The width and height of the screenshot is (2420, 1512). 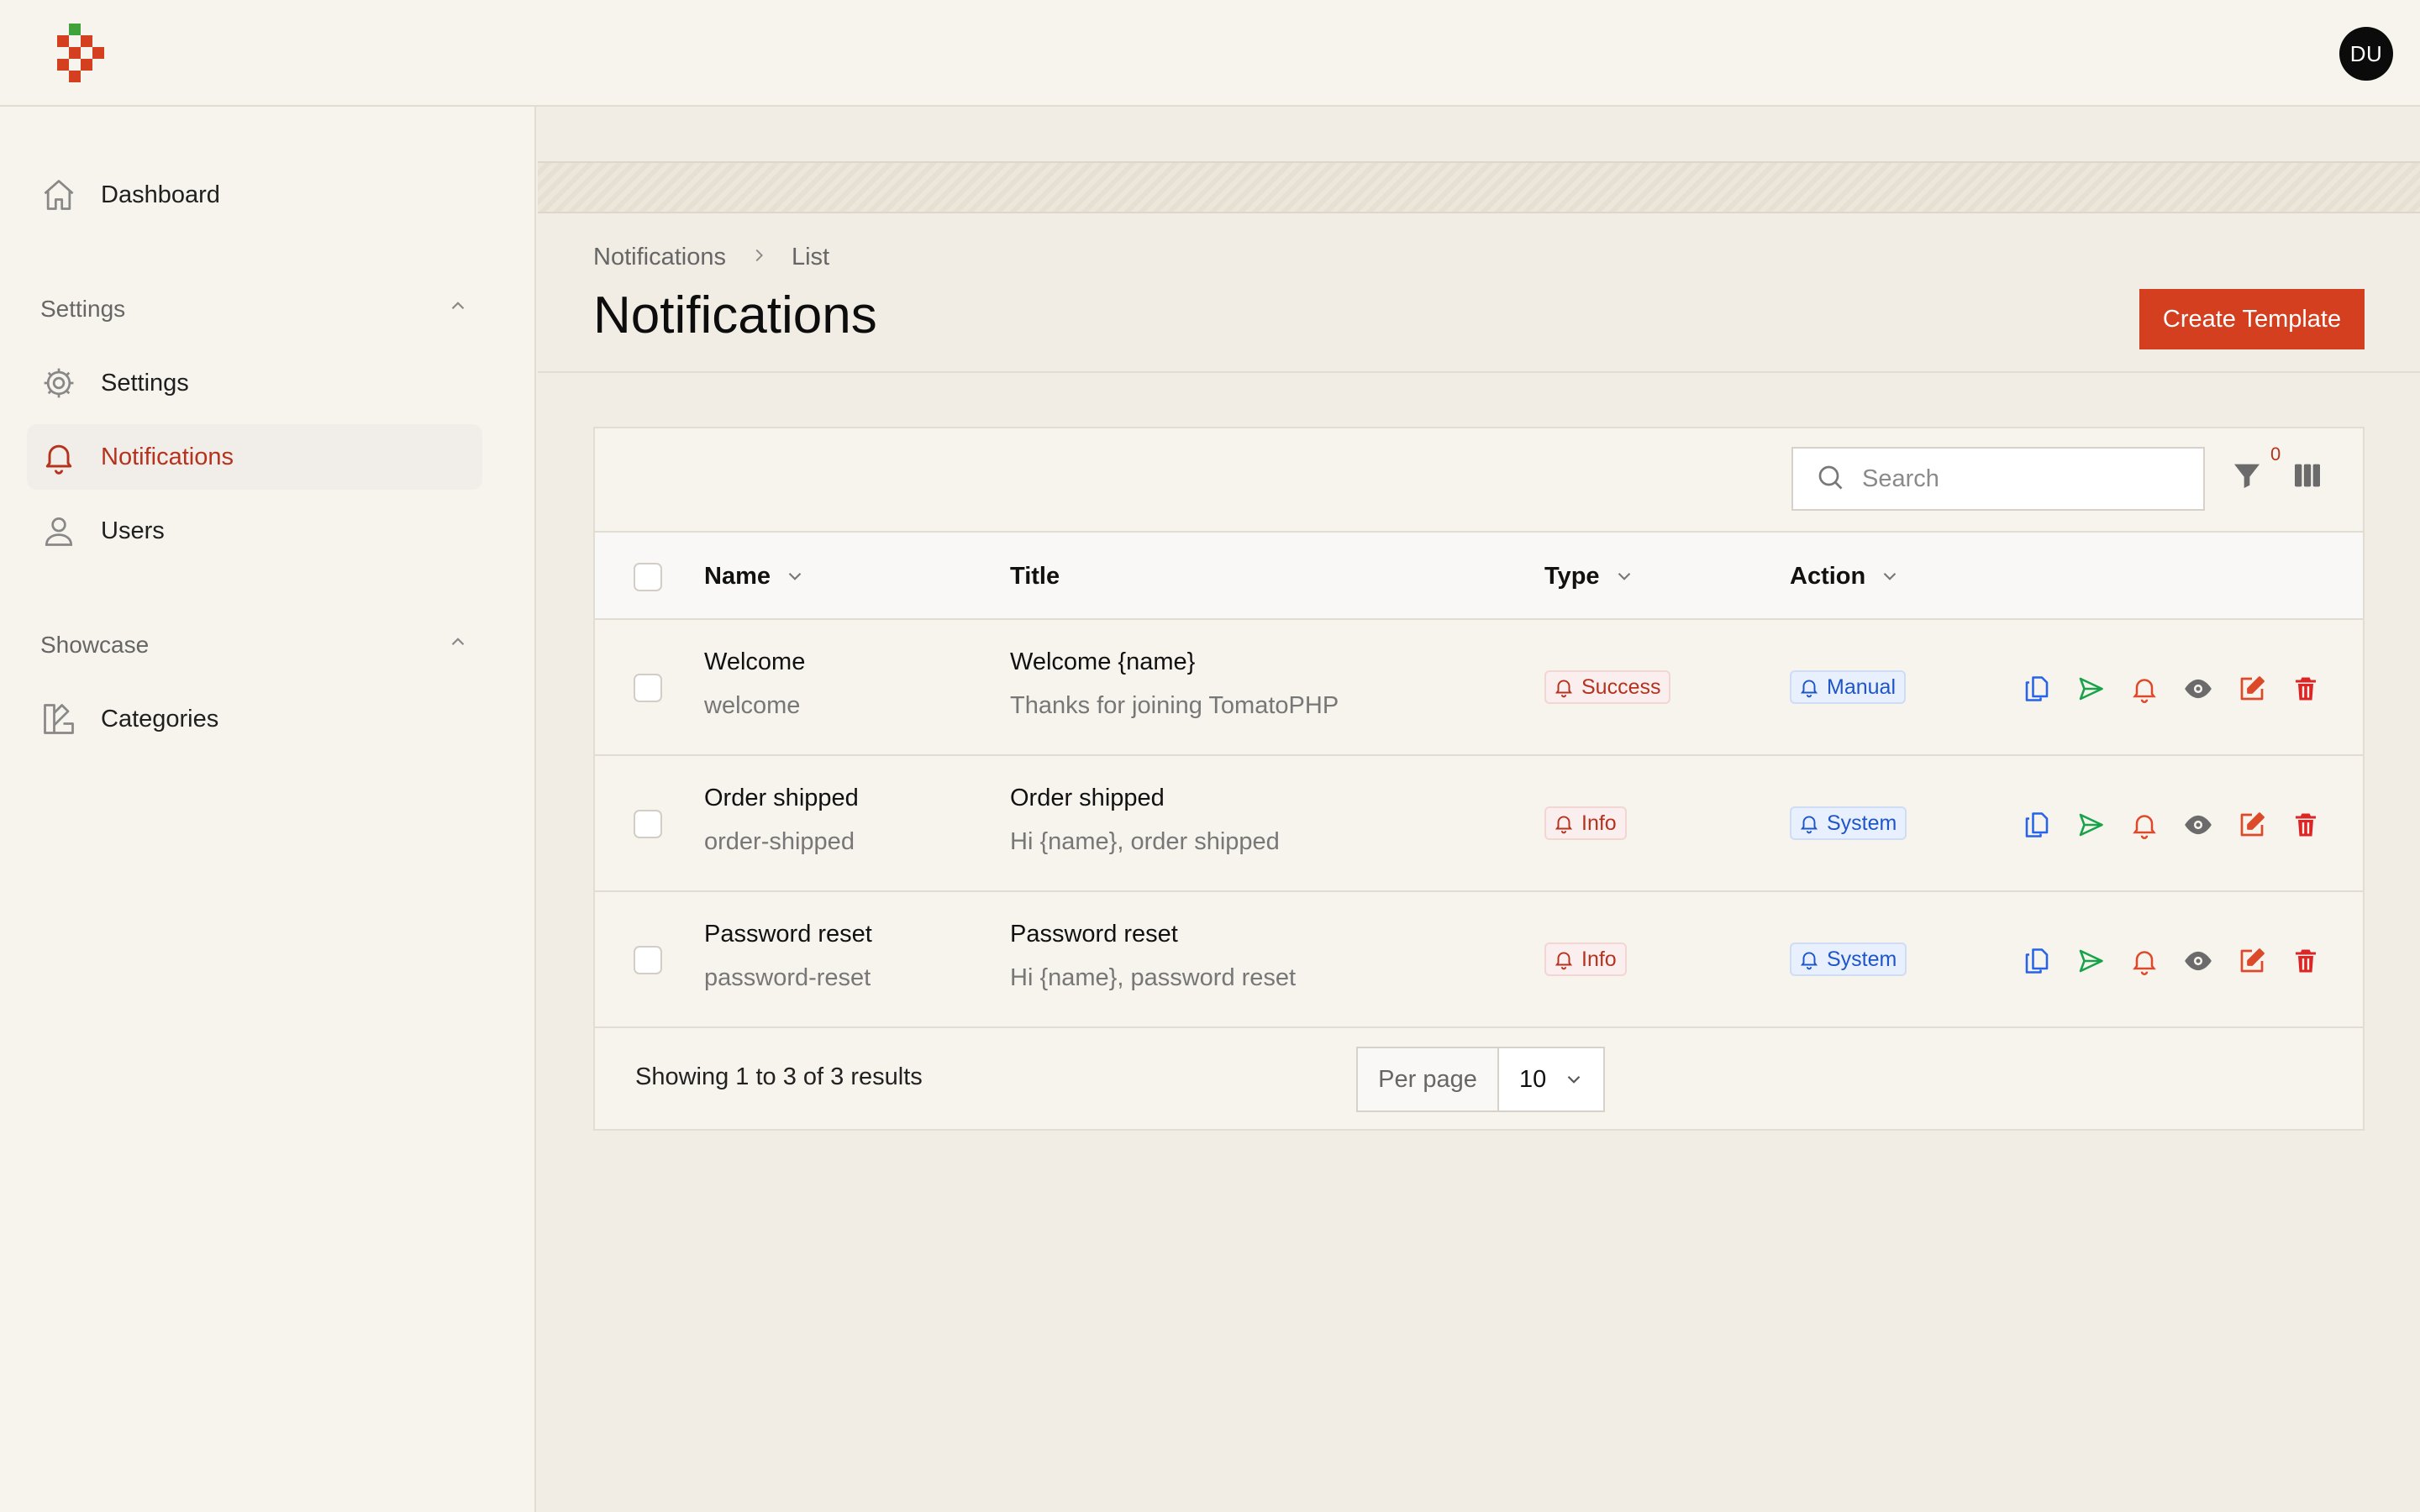 What do you see at coordinates (1145, 841) in the screenshot?
I see `row-body: Hi {name}, order shipped` at bounding box center [1145, 841].